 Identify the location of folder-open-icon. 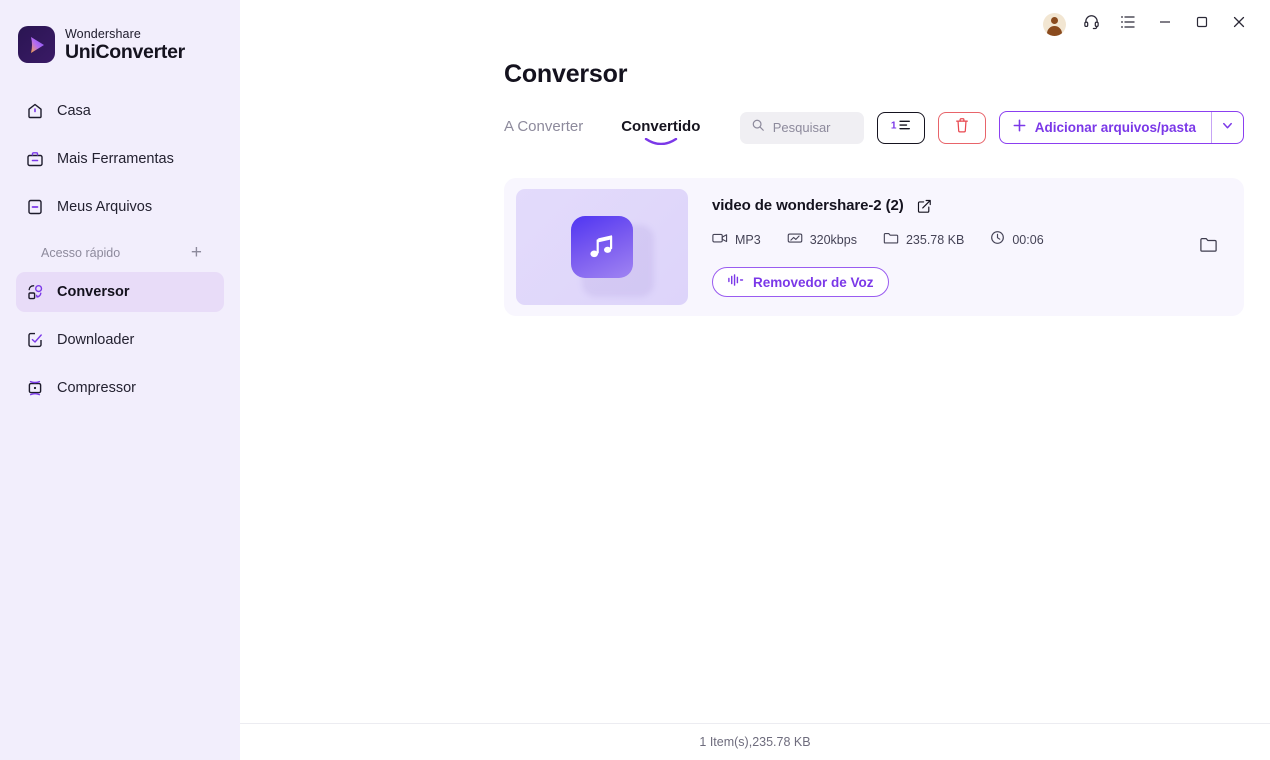
(1208, 247).